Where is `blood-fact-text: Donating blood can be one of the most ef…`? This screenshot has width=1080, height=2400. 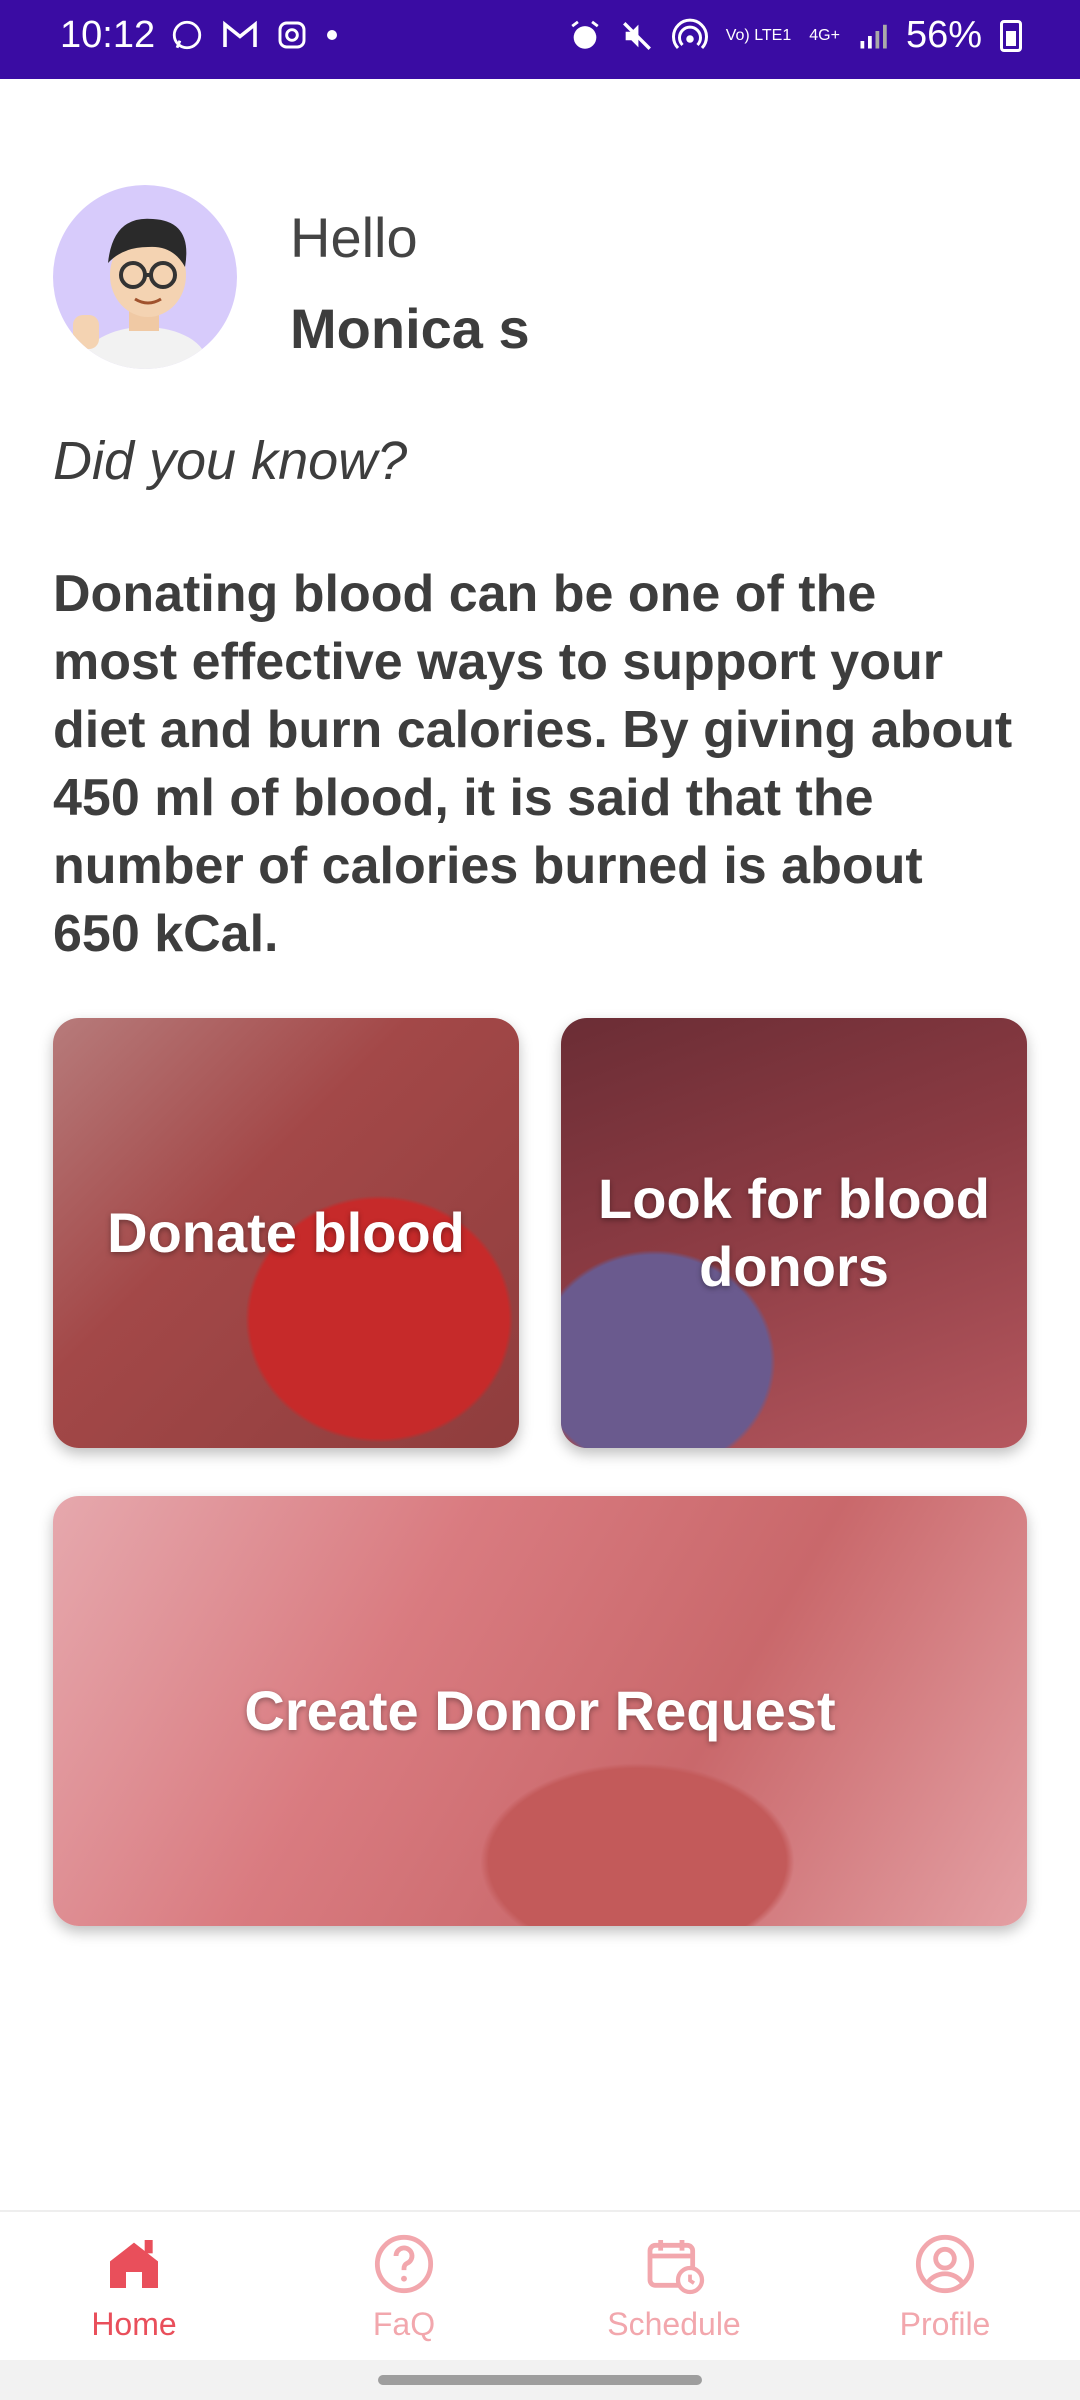 blood-fact-text: Donating blood can be one of the most ef… is located at coordinates (533, 764).